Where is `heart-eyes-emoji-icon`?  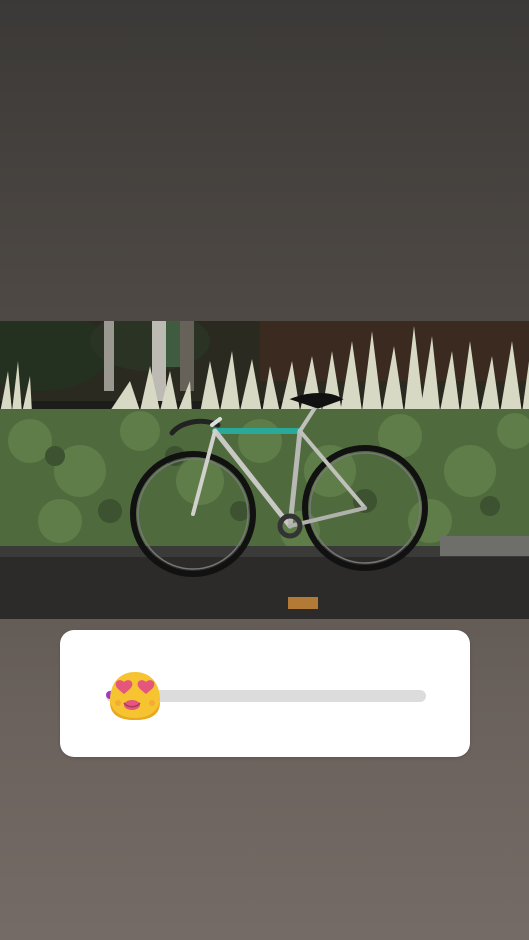
heart-eyes-emoji-icon is located at coordinates (135, 696).